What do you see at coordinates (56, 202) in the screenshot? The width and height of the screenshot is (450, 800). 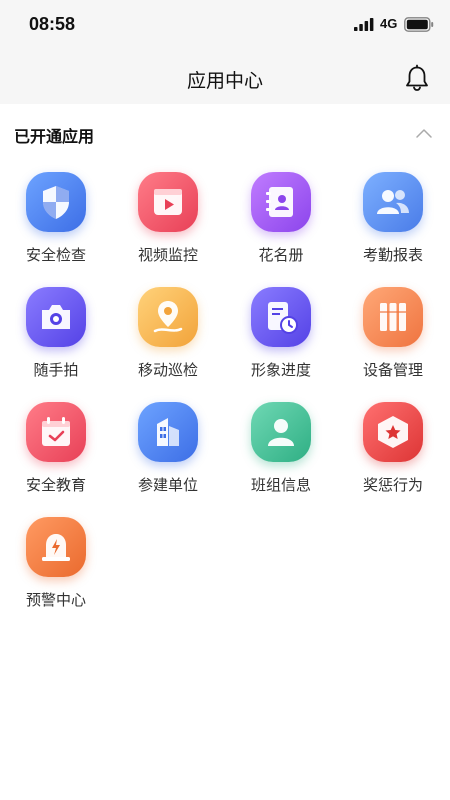 I see `shield-icon` at bounding box center [56, 202].